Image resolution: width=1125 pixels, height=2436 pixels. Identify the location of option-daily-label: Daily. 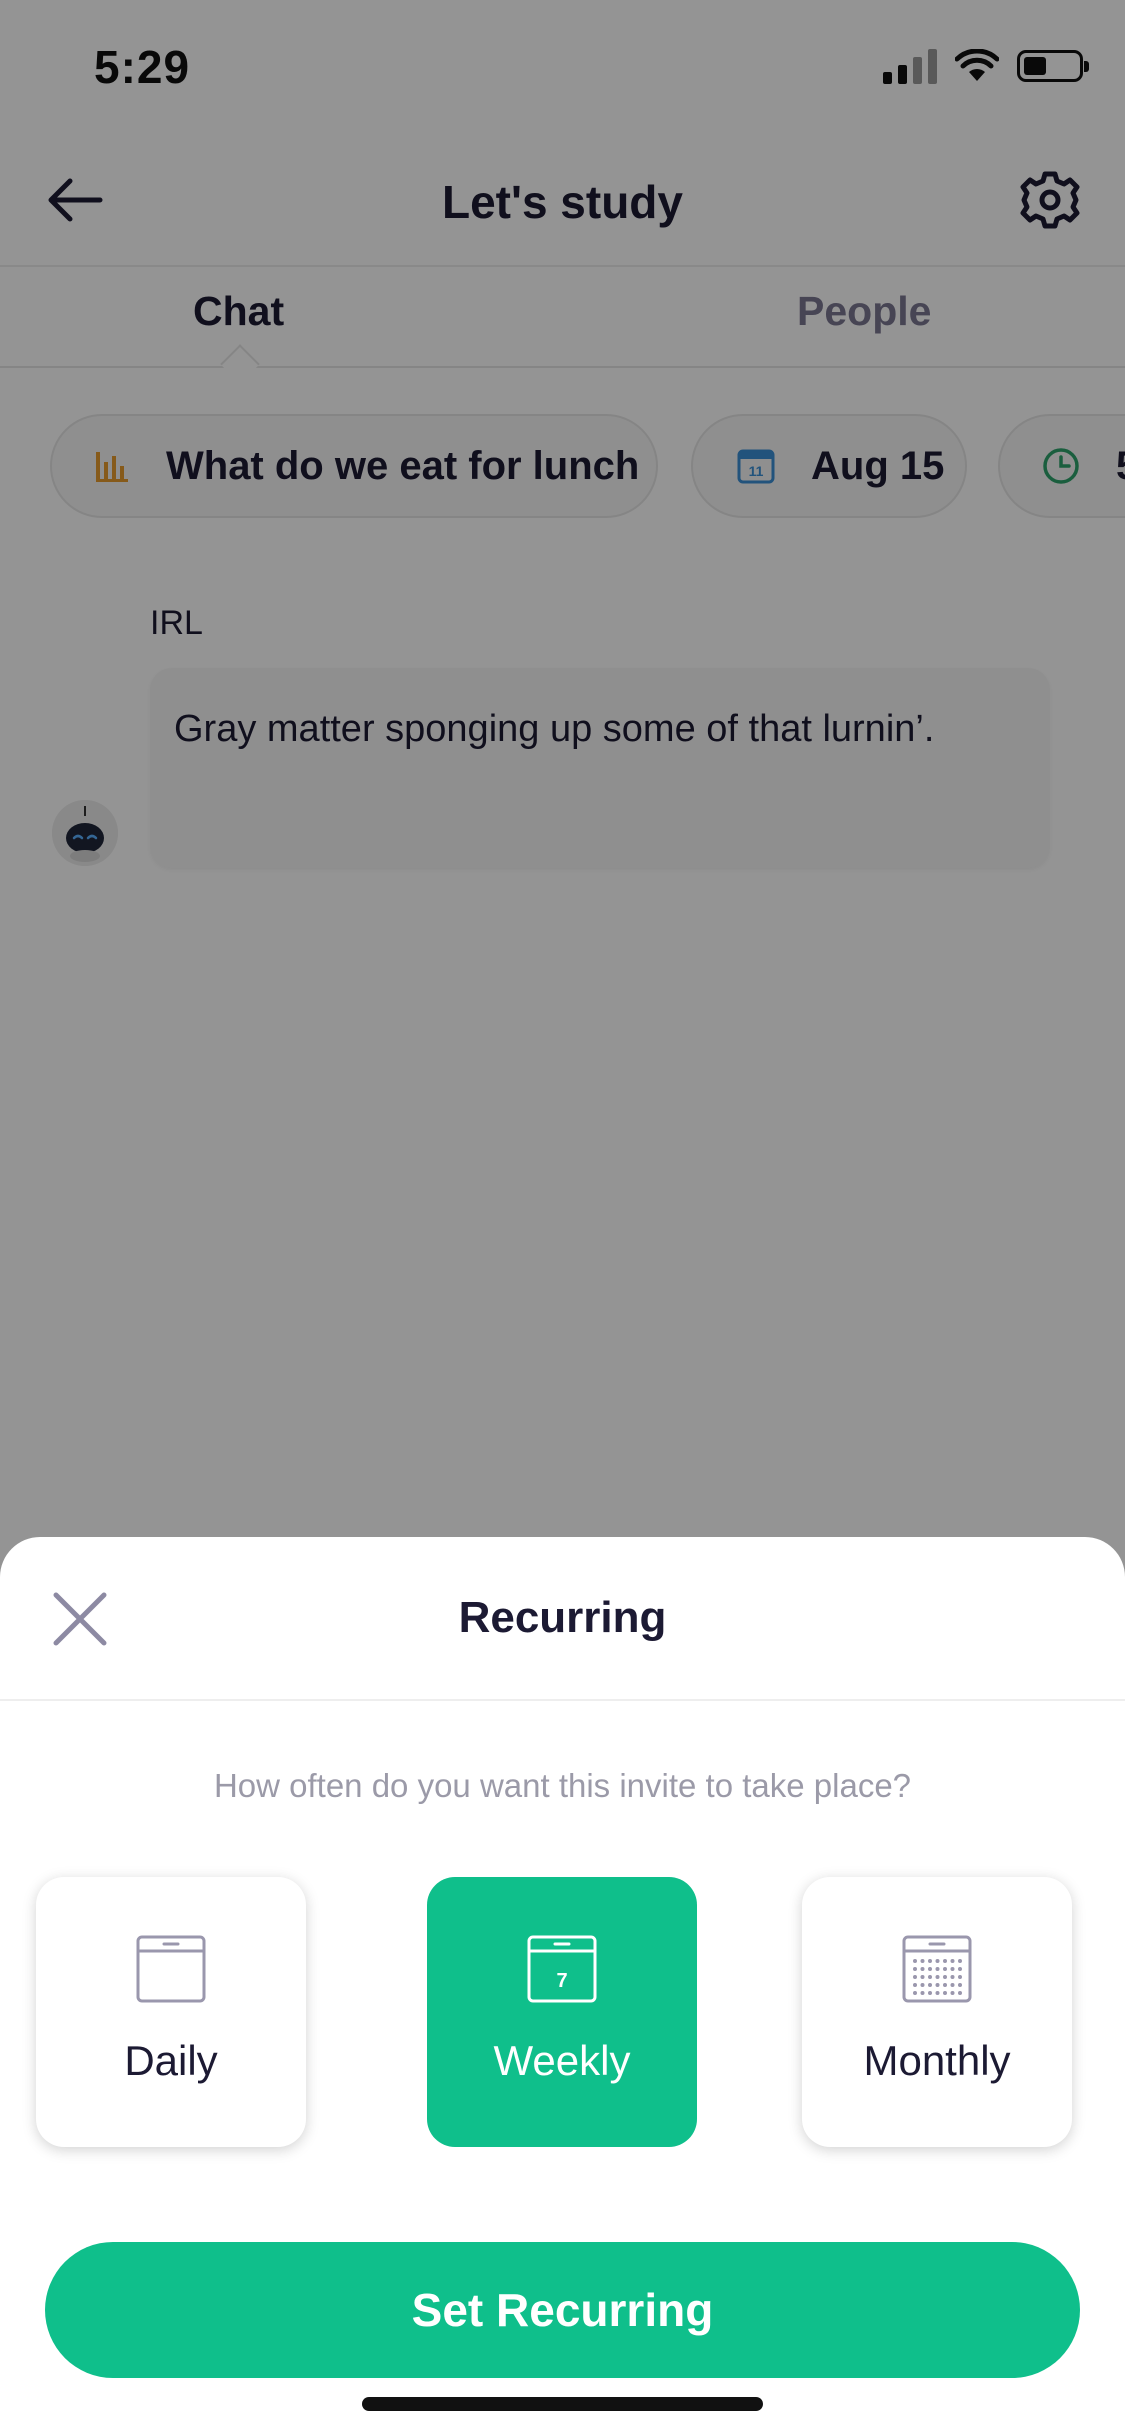
(171, 2060).